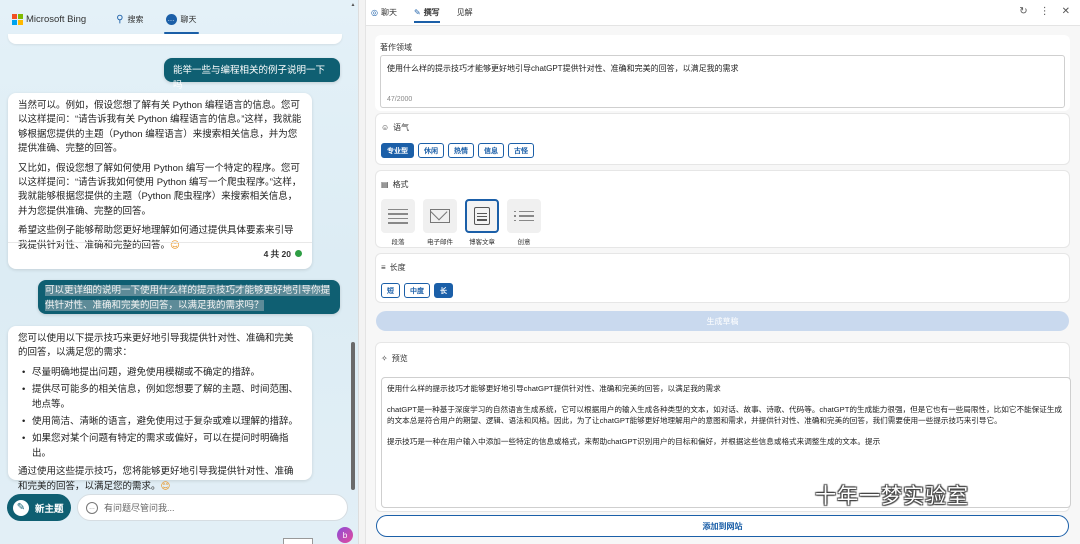  Describe the element at coordinates (277, 253) in the screenshot. I see `counter-label: 4 共 20` at that location.